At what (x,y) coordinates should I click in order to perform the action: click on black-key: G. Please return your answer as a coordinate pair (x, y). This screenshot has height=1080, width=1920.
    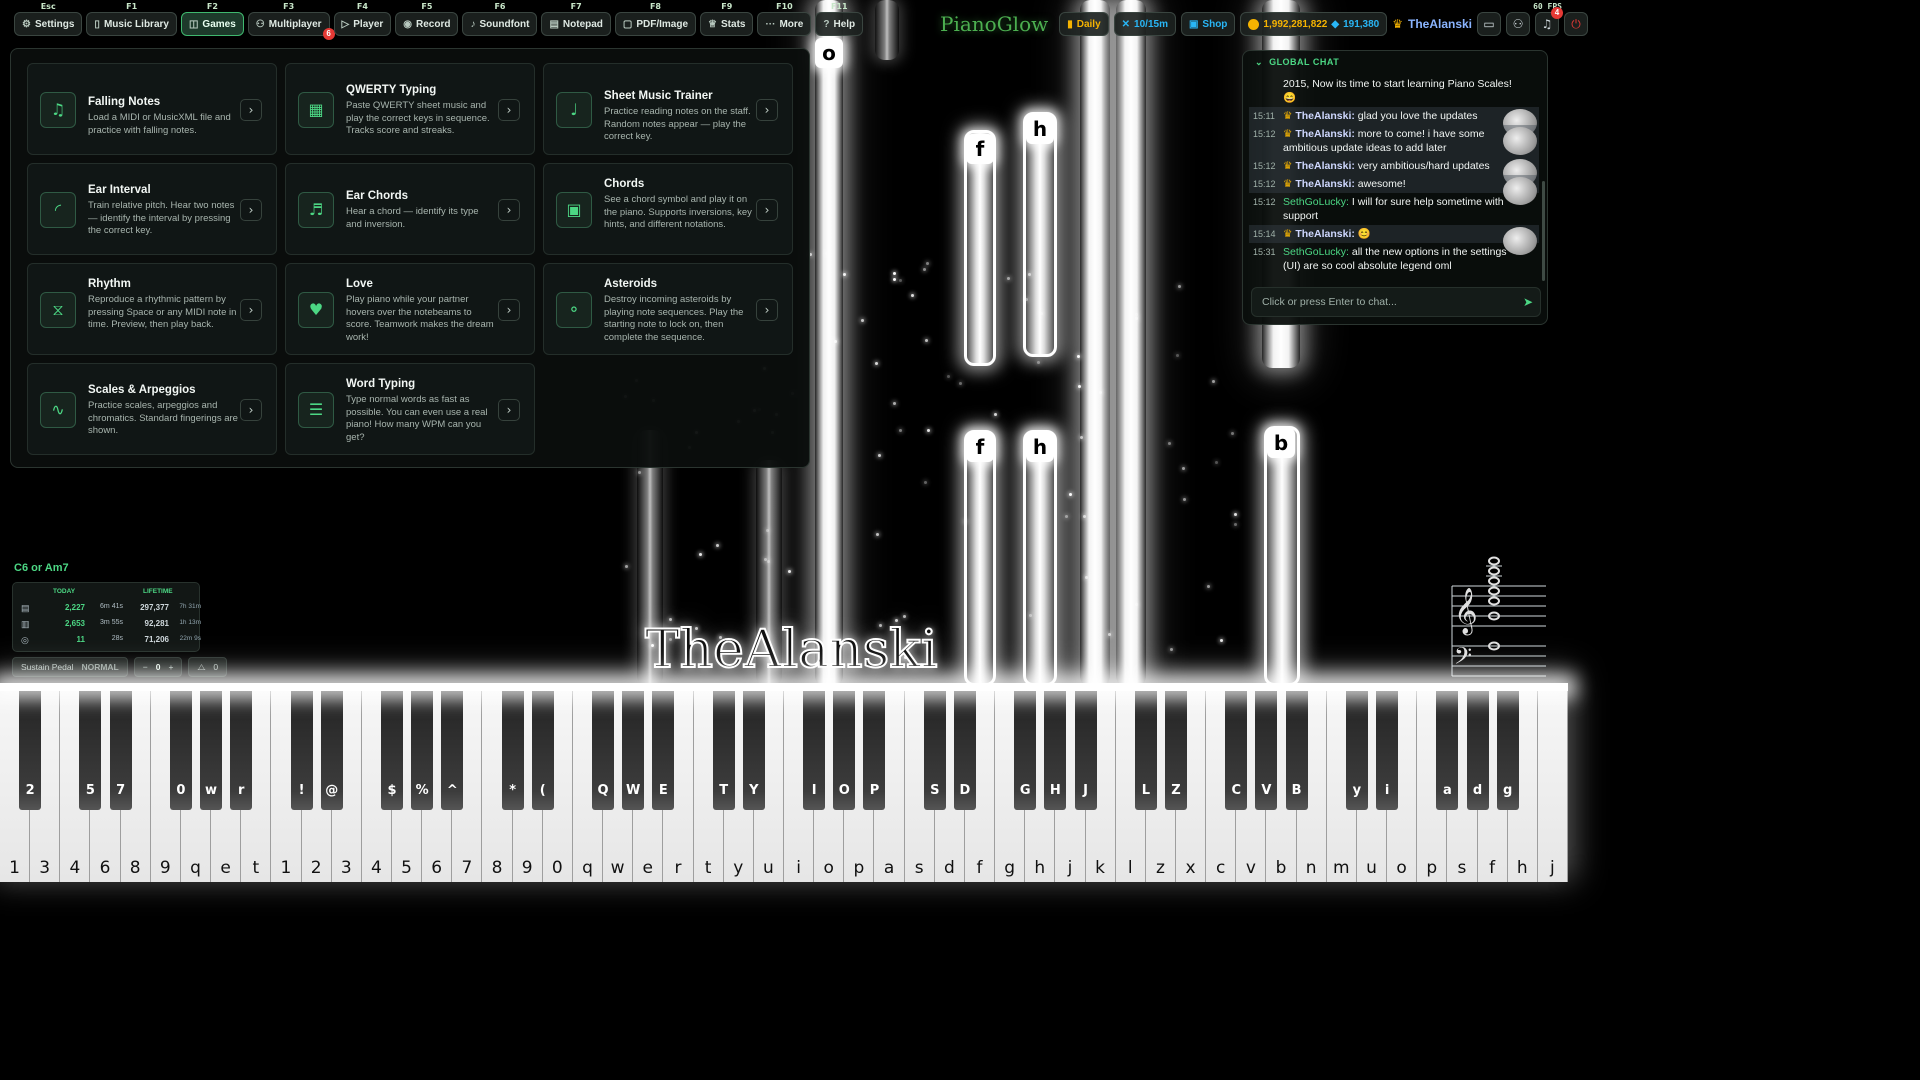
    Looking at the image, I should click on (1025, 748).